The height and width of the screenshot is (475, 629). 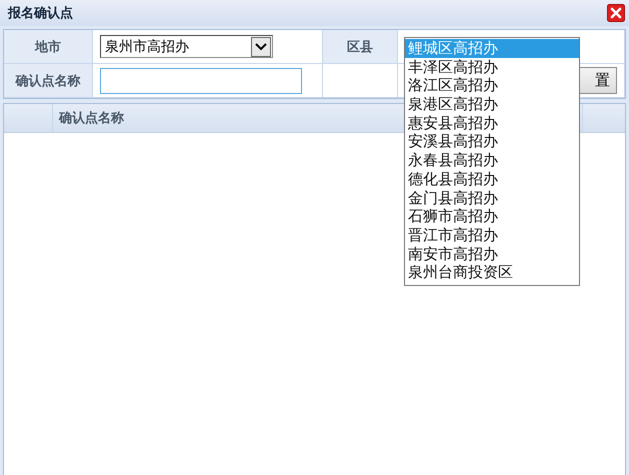 What do you see at coordinates (492, 179) in the screenshot?
I see `dropdown-option: 德化县高招办` at bounding box center [492, 179].